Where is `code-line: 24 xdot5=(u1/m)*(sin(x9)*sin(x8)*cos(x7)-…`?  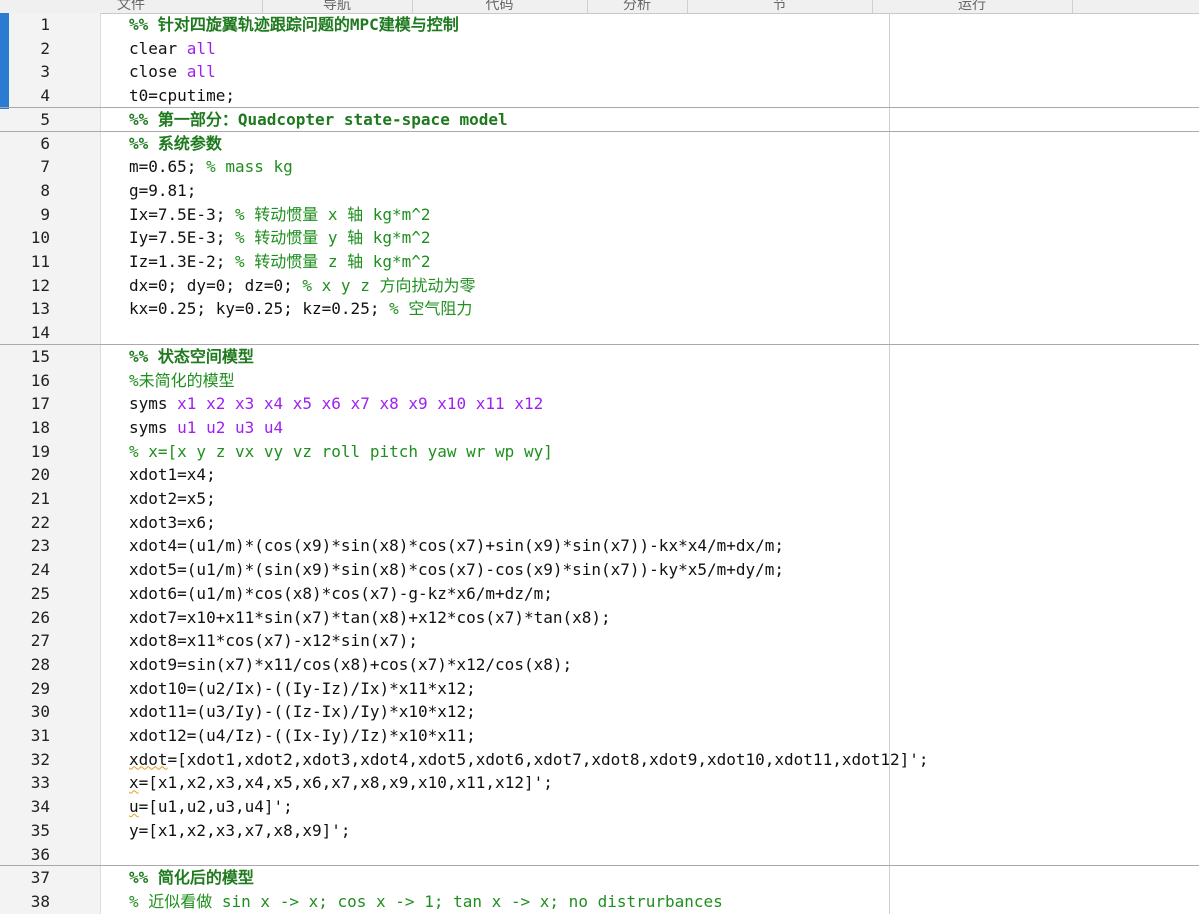 code-line: 24 xdot5=(u1/m)*(sin(x9)*sin(x8)*cos(x7)-… is located at coordinates (599, 570).